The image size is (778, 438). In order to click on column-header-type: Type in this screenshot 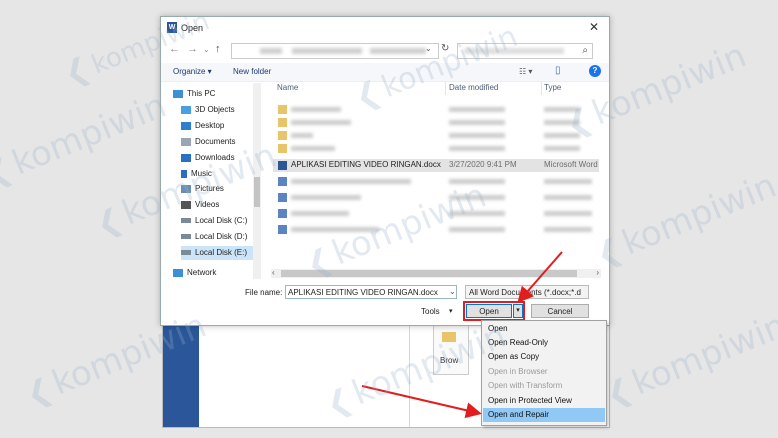, I will do `click(552, 87)`.